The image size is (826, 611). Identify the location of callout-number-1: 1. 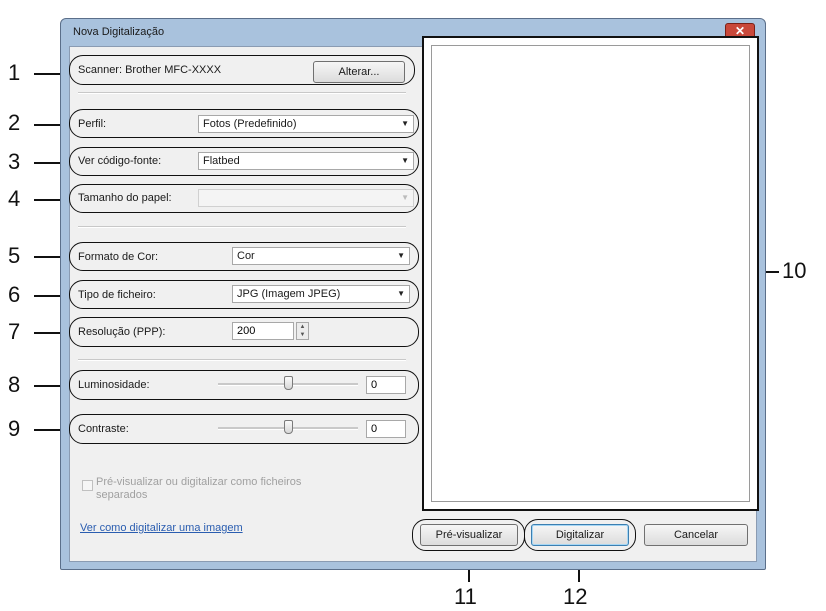
(14, 72).